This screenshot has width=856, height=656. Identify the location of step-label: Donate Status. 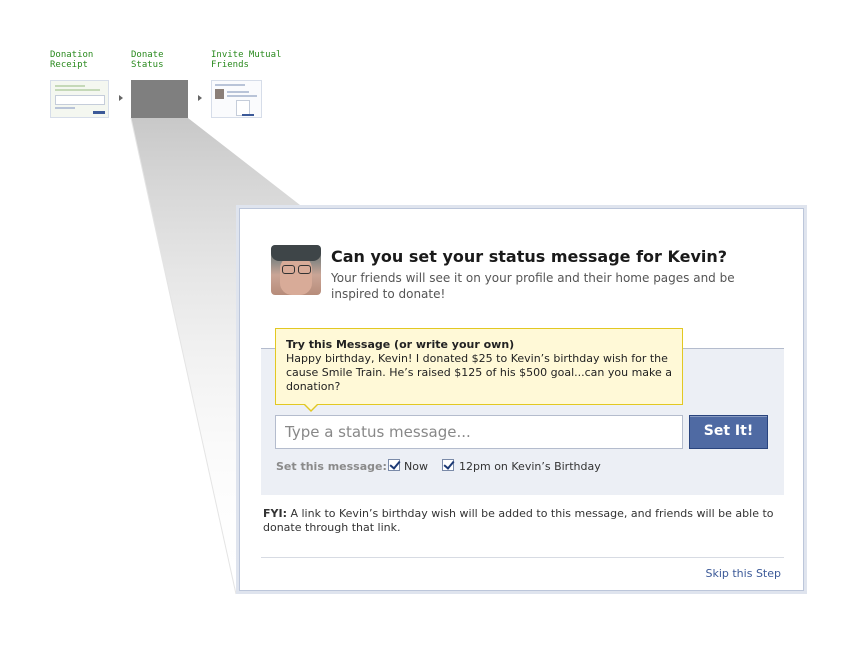
(147, 60).